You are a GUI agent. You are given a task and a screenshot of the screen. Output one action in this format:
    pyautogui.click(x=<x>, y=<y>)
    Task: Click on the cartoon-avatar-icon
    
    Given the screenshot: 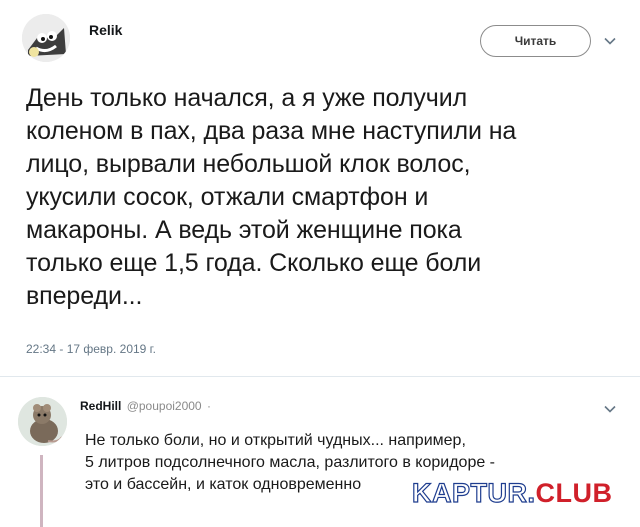 What is the action you would take?
    pyautogui.click(x=46, y=38)
    